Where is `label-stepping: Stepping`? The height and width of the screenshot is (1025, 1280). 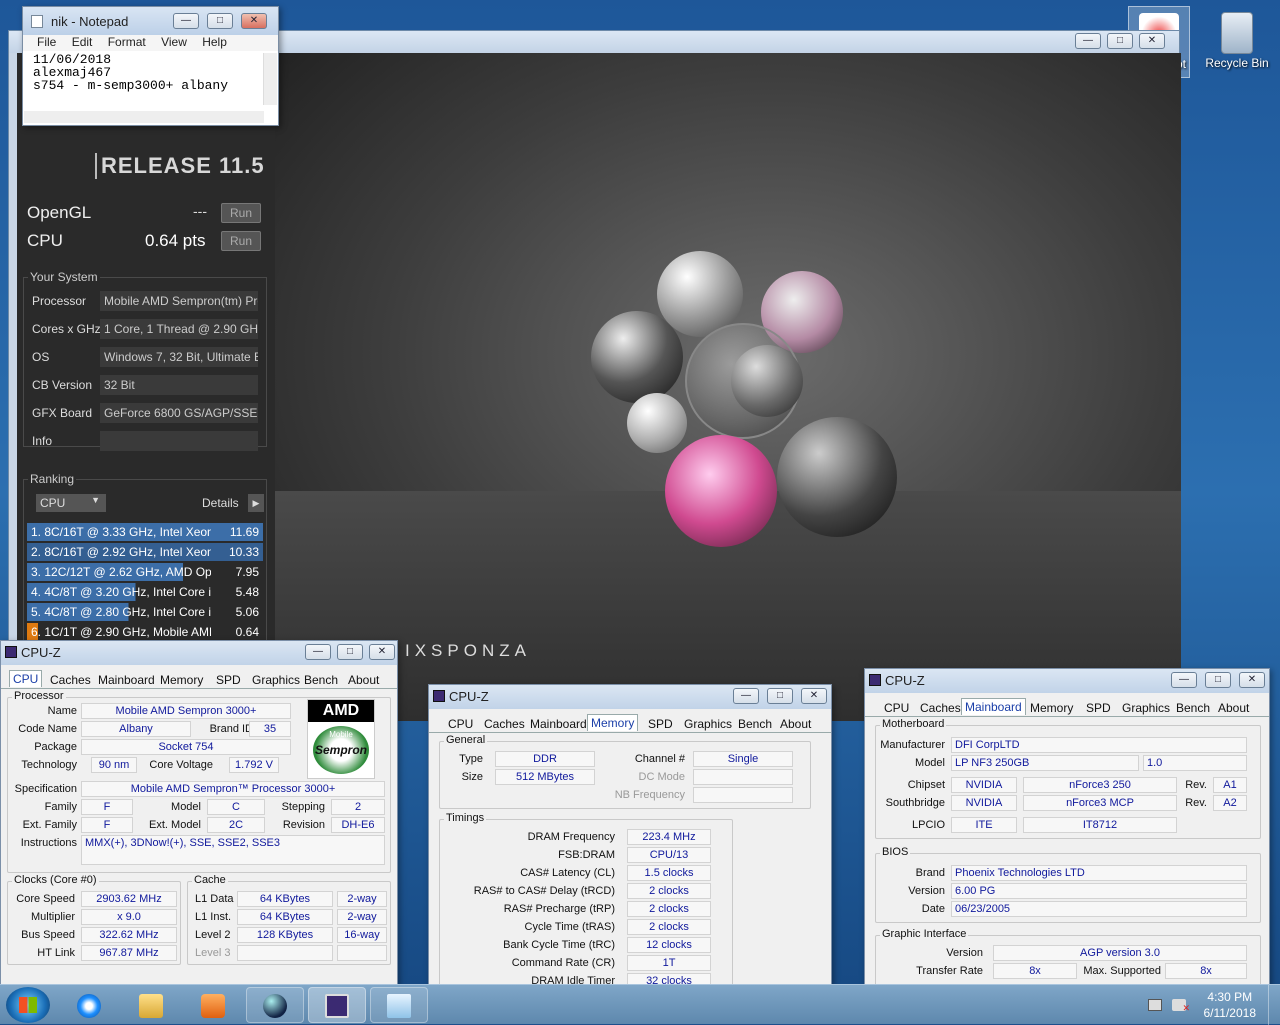
label-stepping: Stepping is located at coordinates (303, 807).